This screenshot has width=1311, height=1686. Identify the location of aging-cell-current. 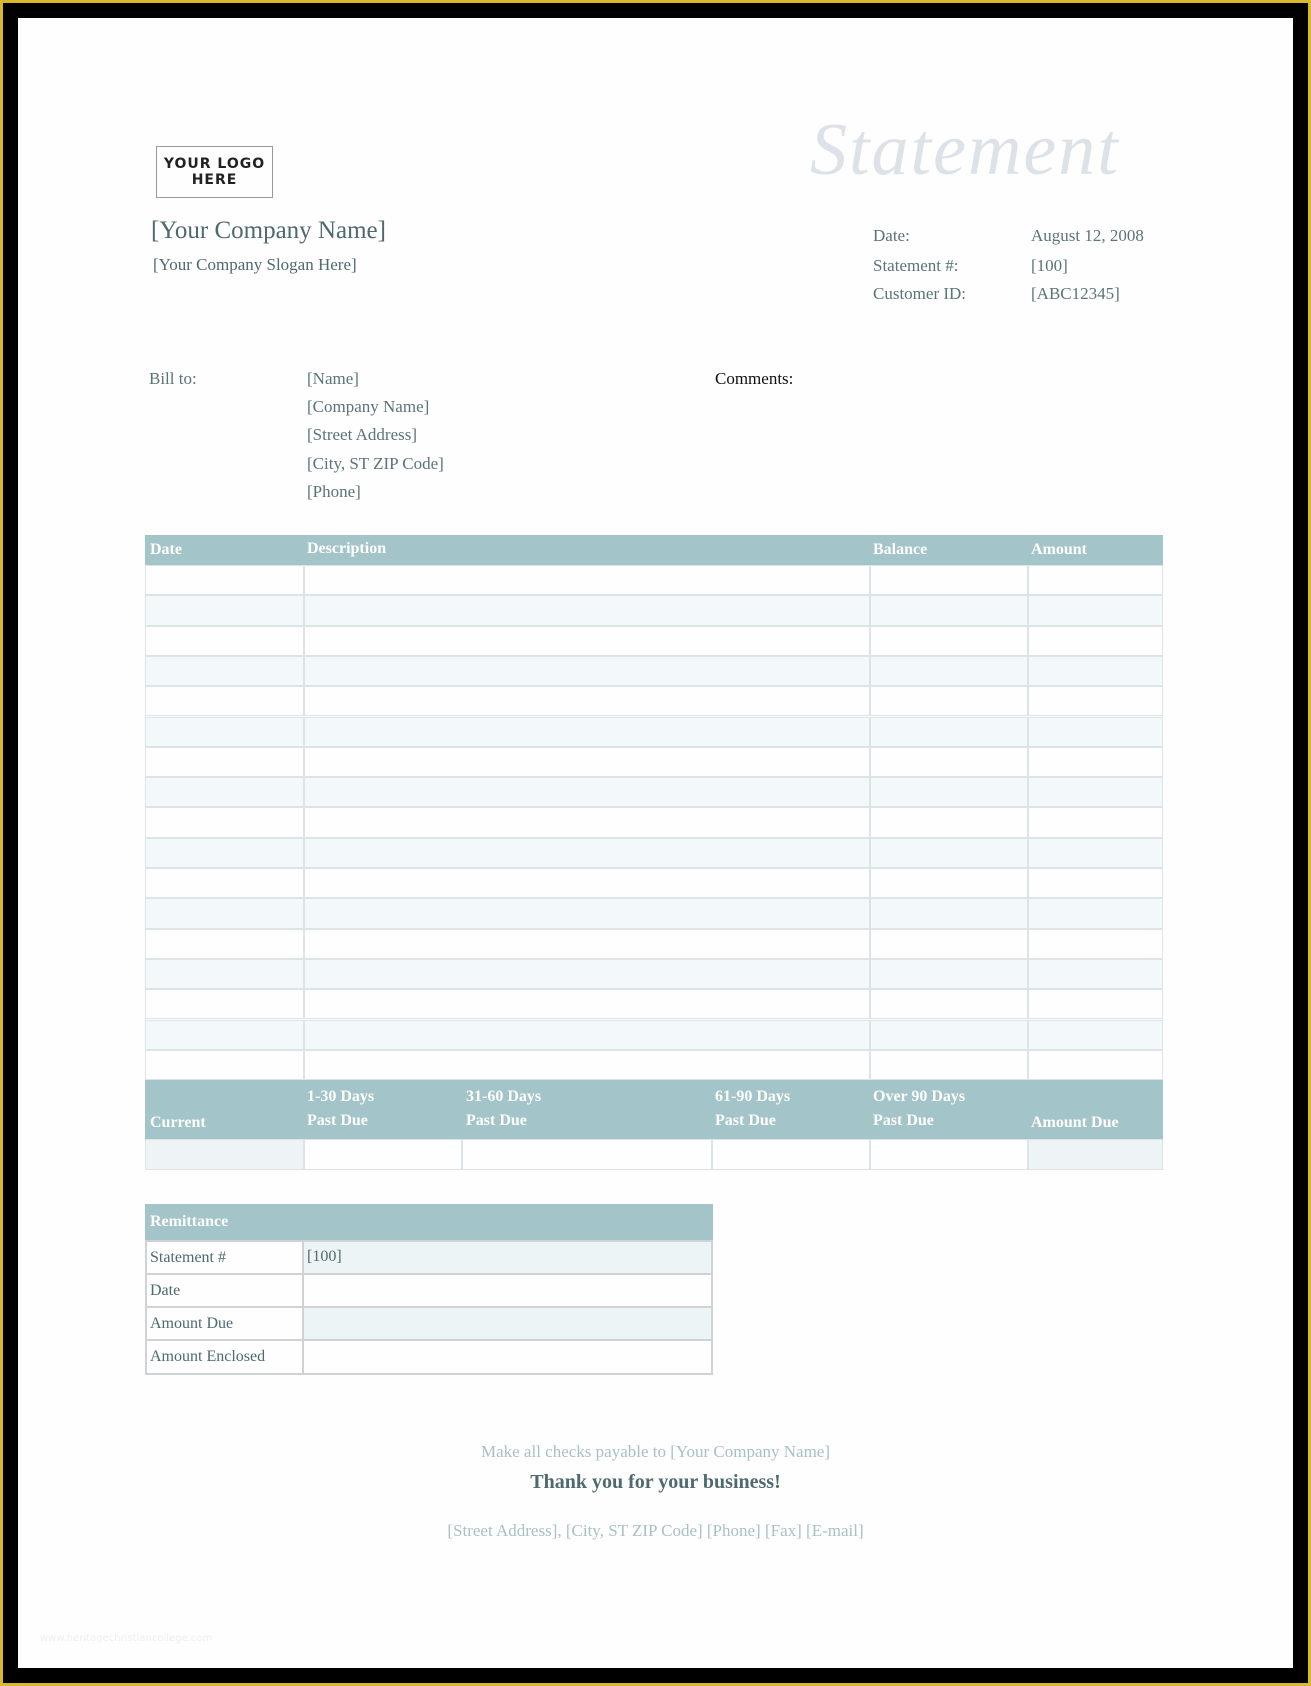
(224, 1154).